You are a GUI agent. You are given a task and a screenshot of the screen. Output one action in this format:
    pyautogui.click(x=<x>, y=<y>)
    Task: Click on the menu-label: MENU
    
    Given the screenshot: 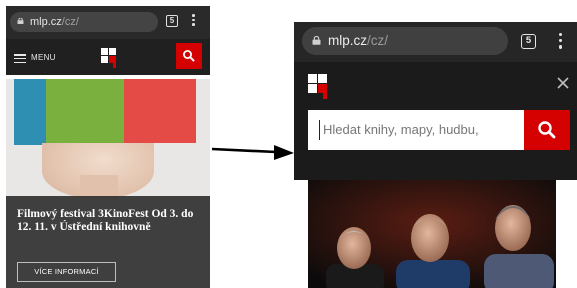 What is the action you would take?
    pyautogui.click(x=43, y=57)
    